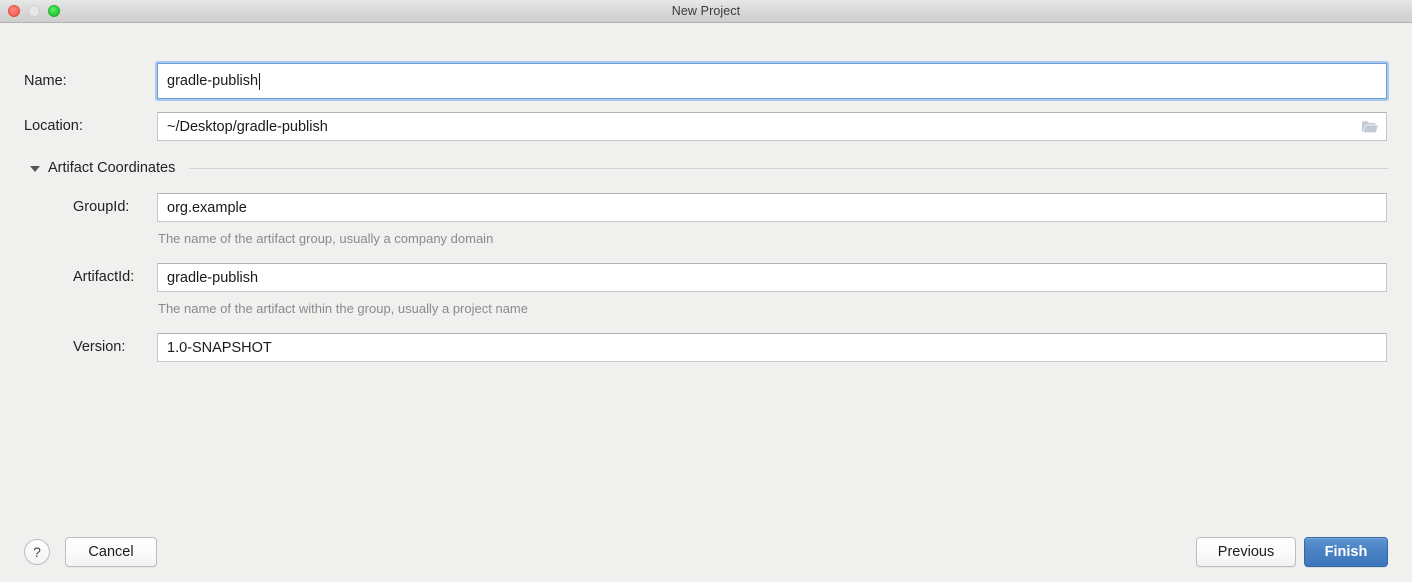 The image size is (1412, 582). Describe the element at coordinates (207, 207) in the screenshot. I see `groupid-input-value: org.example` at that location.